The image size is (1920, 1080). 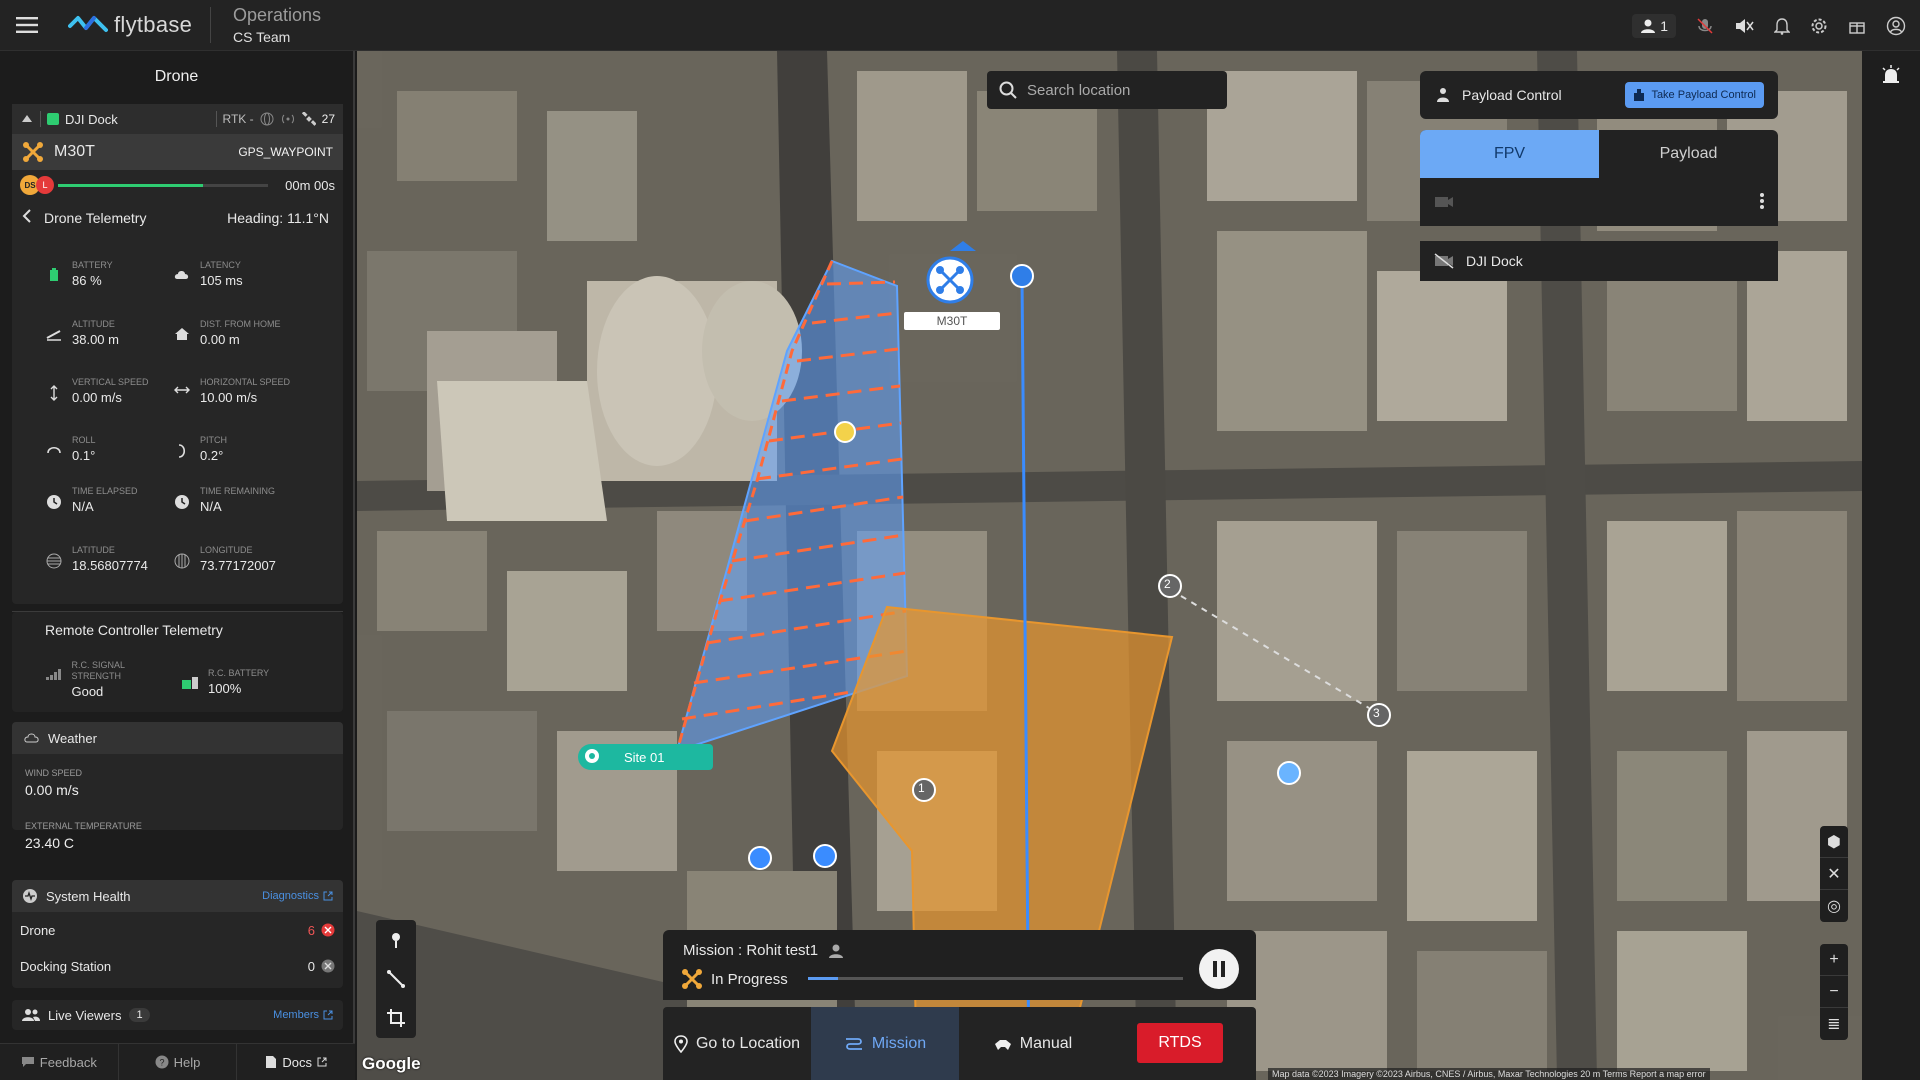 What do you see at coordinates (74, 151) in the screenshot?
I see `drone-name: M30T` at bounding box center [74, 151].